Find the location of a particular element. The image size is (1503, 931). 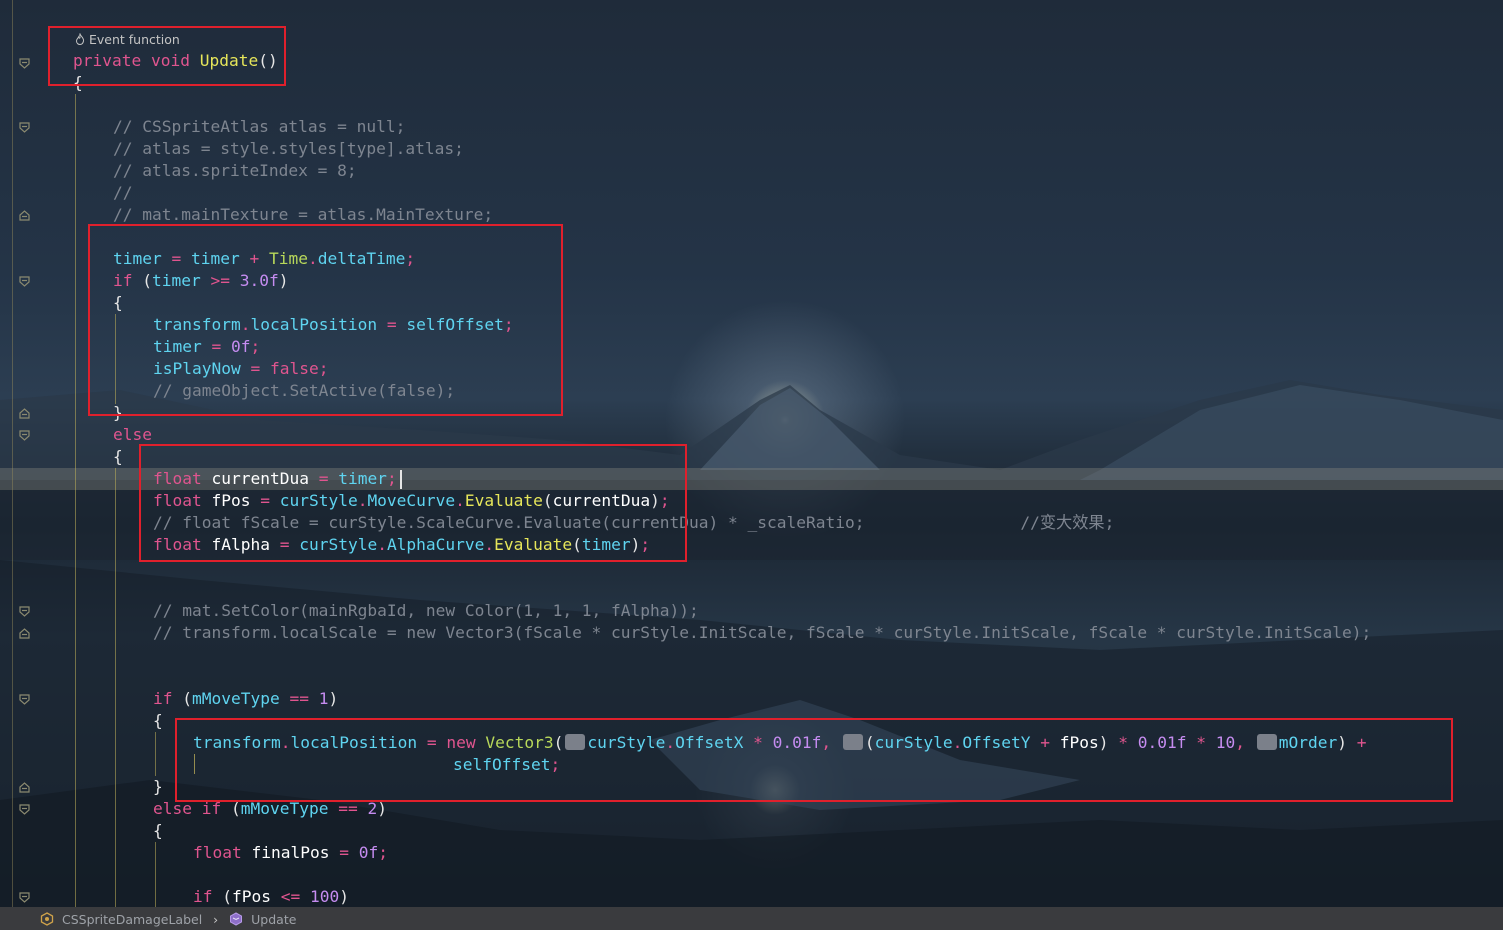

code-line: // atlas.spriteIndex = 8; is located at coordinates (235, 171).